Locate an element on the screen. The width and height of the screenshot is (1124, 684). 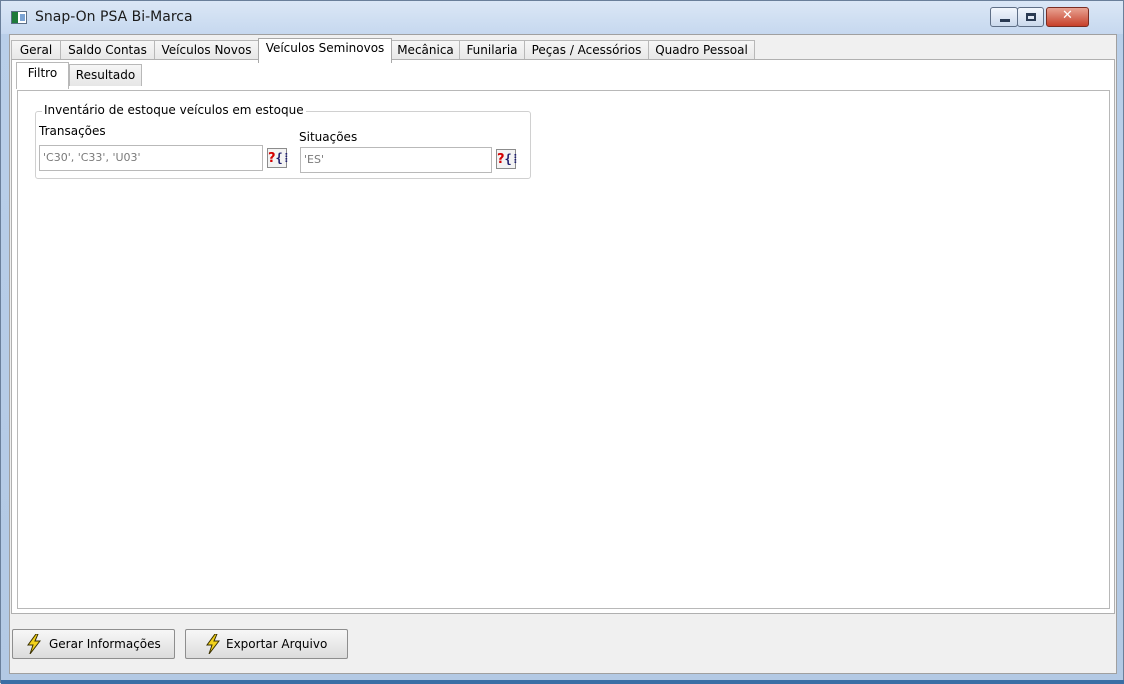
transacoes-label: Transações is located at coordinates (72, 131).